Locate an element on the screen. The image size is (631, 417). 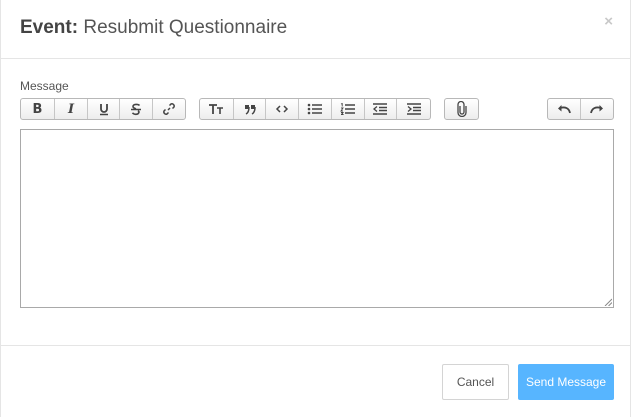
modal-title: Event: Resubmit Questionnaire is located at coordinates (153, 28).